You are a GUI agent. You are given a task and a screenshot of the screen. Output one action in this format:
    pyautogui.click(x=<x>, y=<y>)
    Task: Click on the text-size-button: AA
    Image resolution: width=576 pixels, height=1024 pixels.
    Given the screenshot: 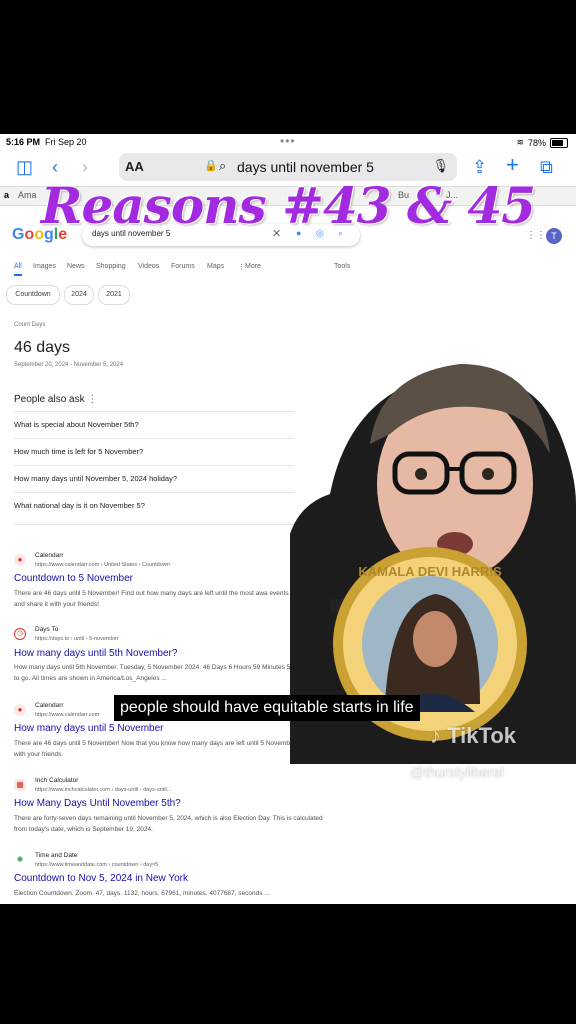 What is the action you would take?
    pyautogui.click(x=134, y=166)
    